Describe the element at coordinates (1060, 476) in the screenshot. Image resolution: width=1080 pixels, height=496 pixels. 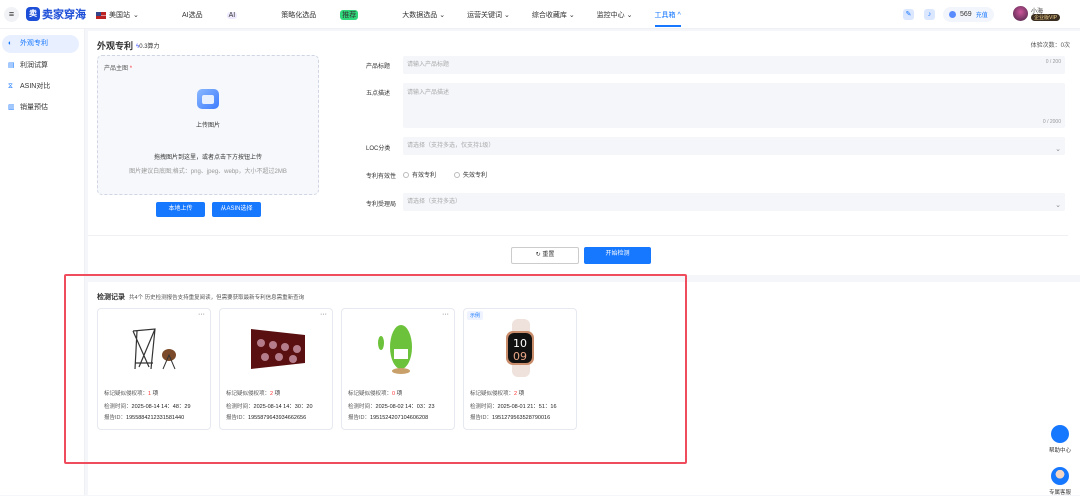
I see `agent-avatar-icon` at that location.